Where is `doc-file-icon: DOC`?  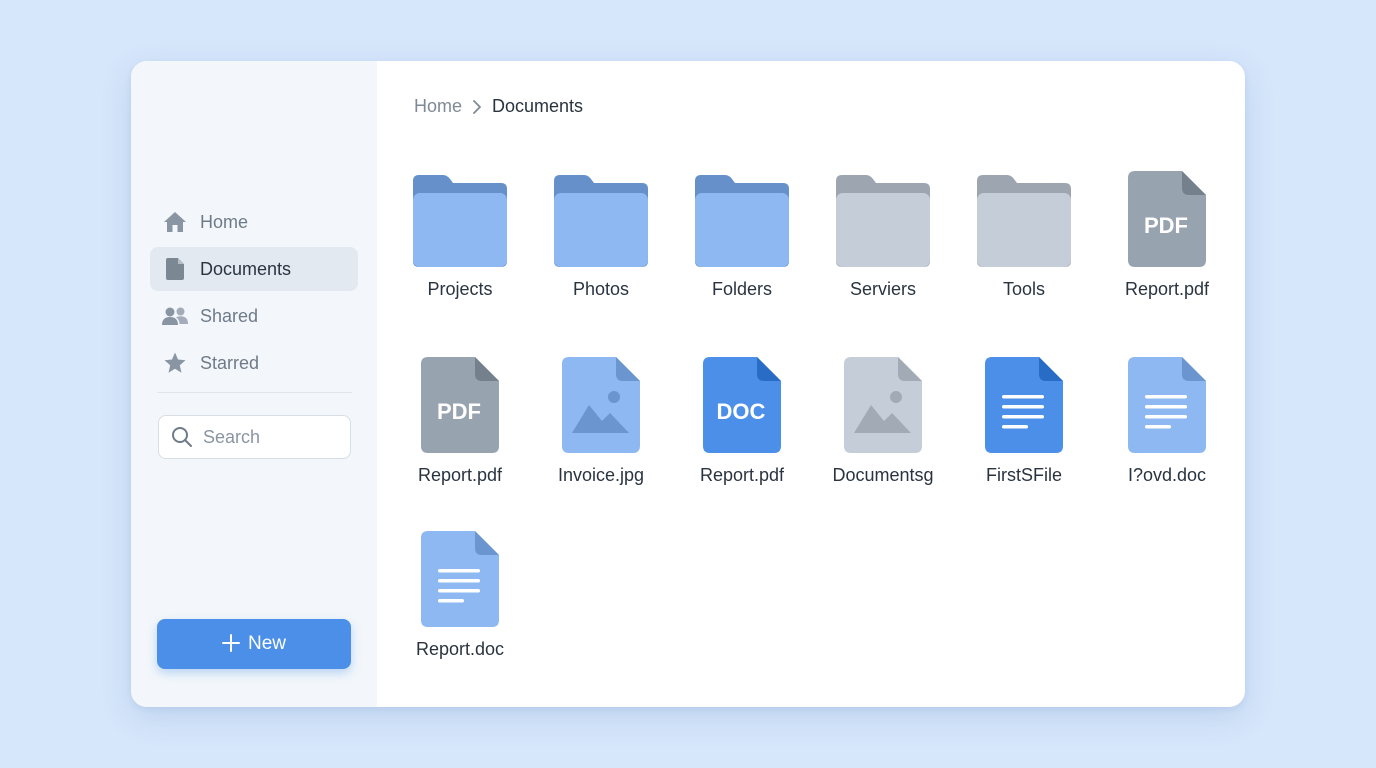
doc-file-icon: DOC is located at coordinates (742, 403).